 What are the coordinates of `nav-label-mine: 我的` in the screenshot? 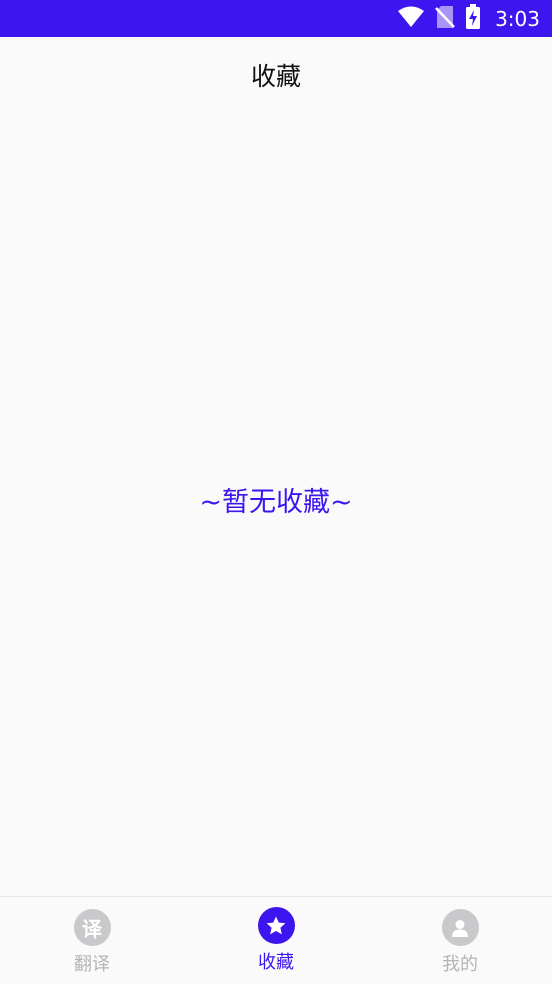 It's located at (460, 964).